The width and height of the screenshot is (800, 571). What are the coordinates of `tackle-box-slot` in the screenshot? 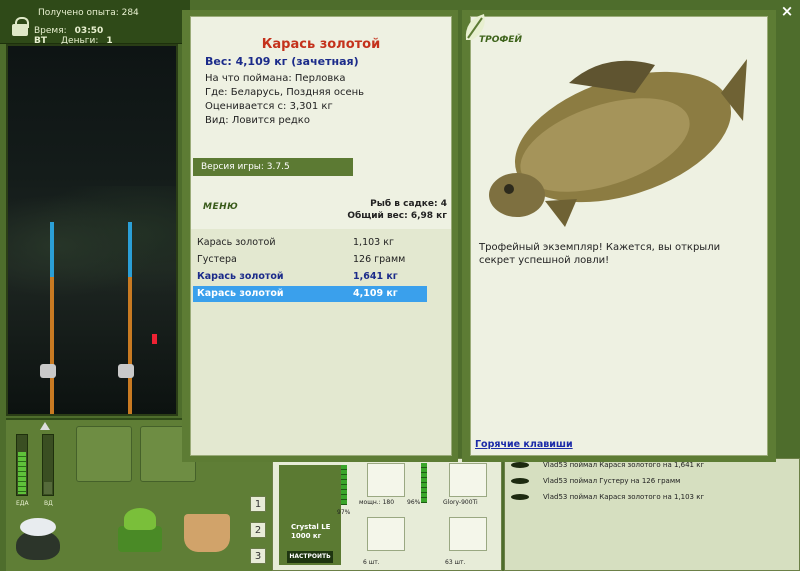 It's located at (104, 454).